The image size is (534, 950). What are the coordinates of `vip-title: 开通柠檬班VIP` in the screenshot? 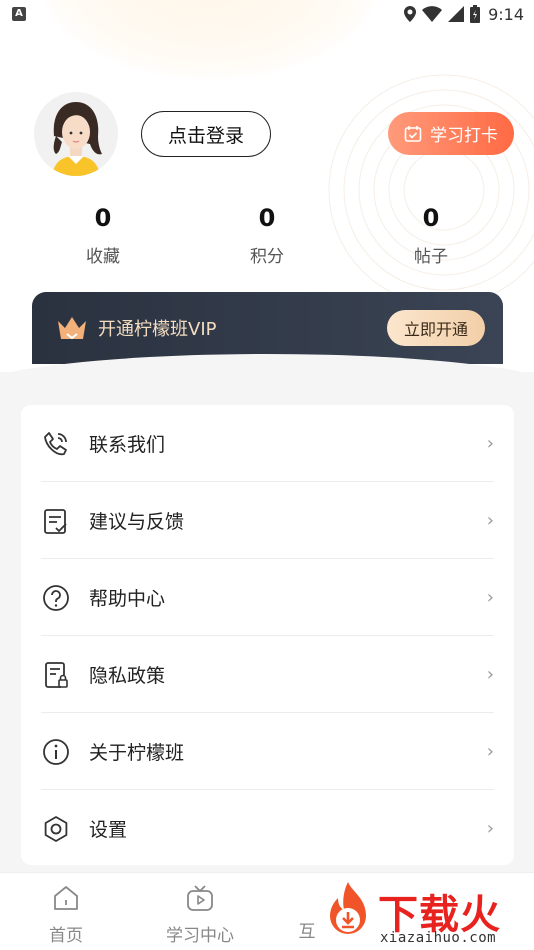 It's located at (157, 329).